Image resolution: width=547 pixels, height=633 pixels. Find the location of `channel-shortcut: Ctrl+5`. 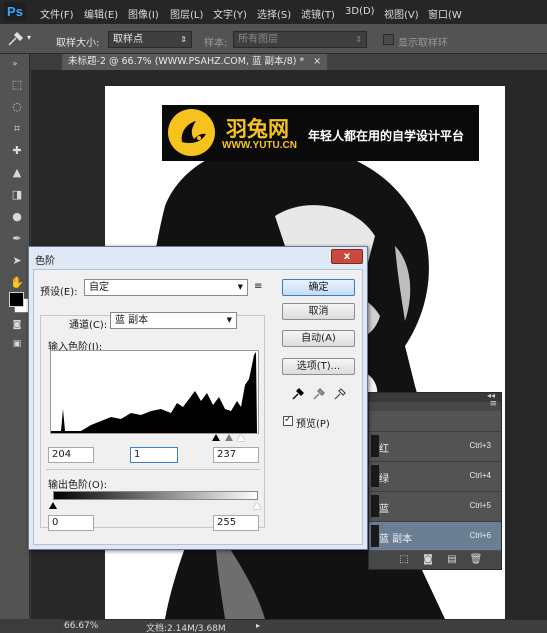

channel-shortcut: Ctrl+5 is located at coordinates (480, 505).